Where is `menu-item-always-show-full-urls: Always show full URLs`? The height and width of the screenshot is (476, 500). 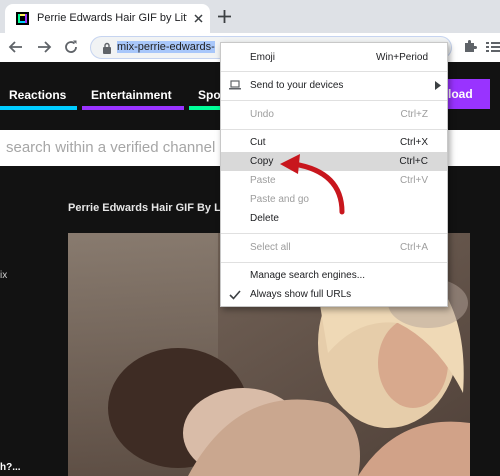 menu-item-always-show-full-urls: Always show full URLs is located at coordinates (334, 294).